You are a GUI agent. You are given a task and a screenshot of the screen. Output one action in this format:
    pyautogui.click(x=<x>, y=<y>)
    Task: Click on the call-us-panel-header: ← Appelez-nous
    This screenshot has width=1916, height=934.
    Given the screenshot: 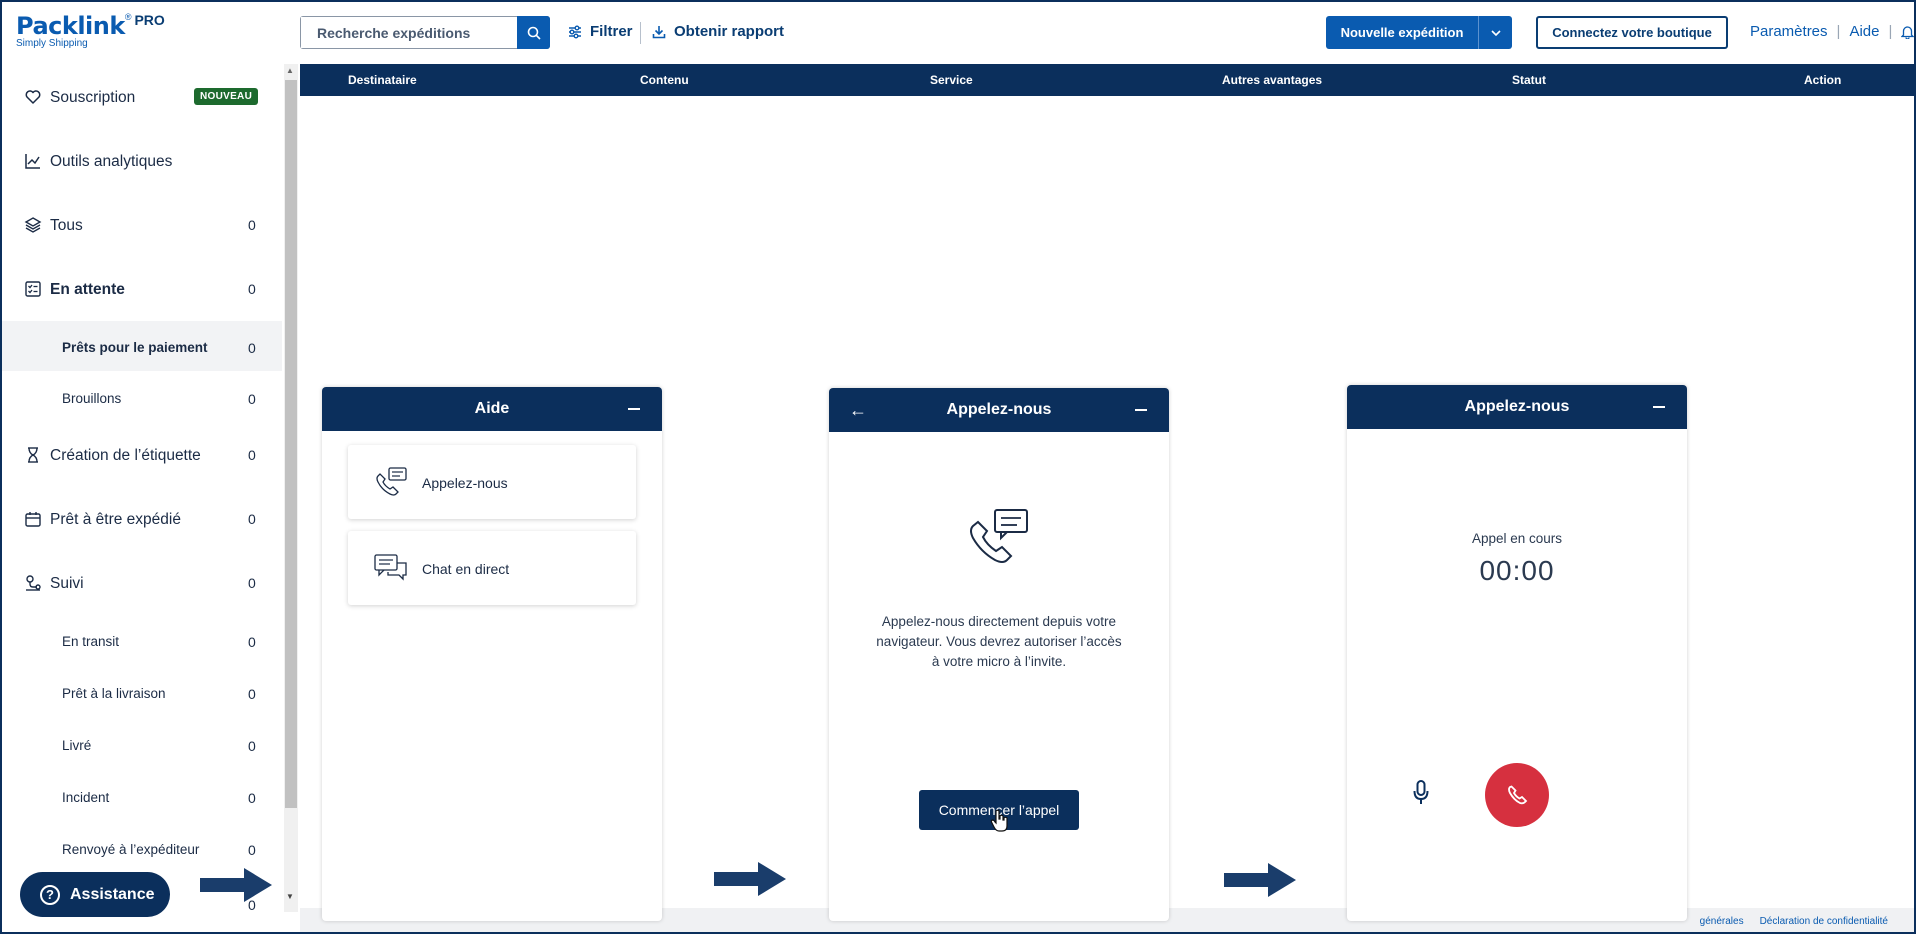 What is the action you would take?
    pyautogui.click(x=999, y=410)
    